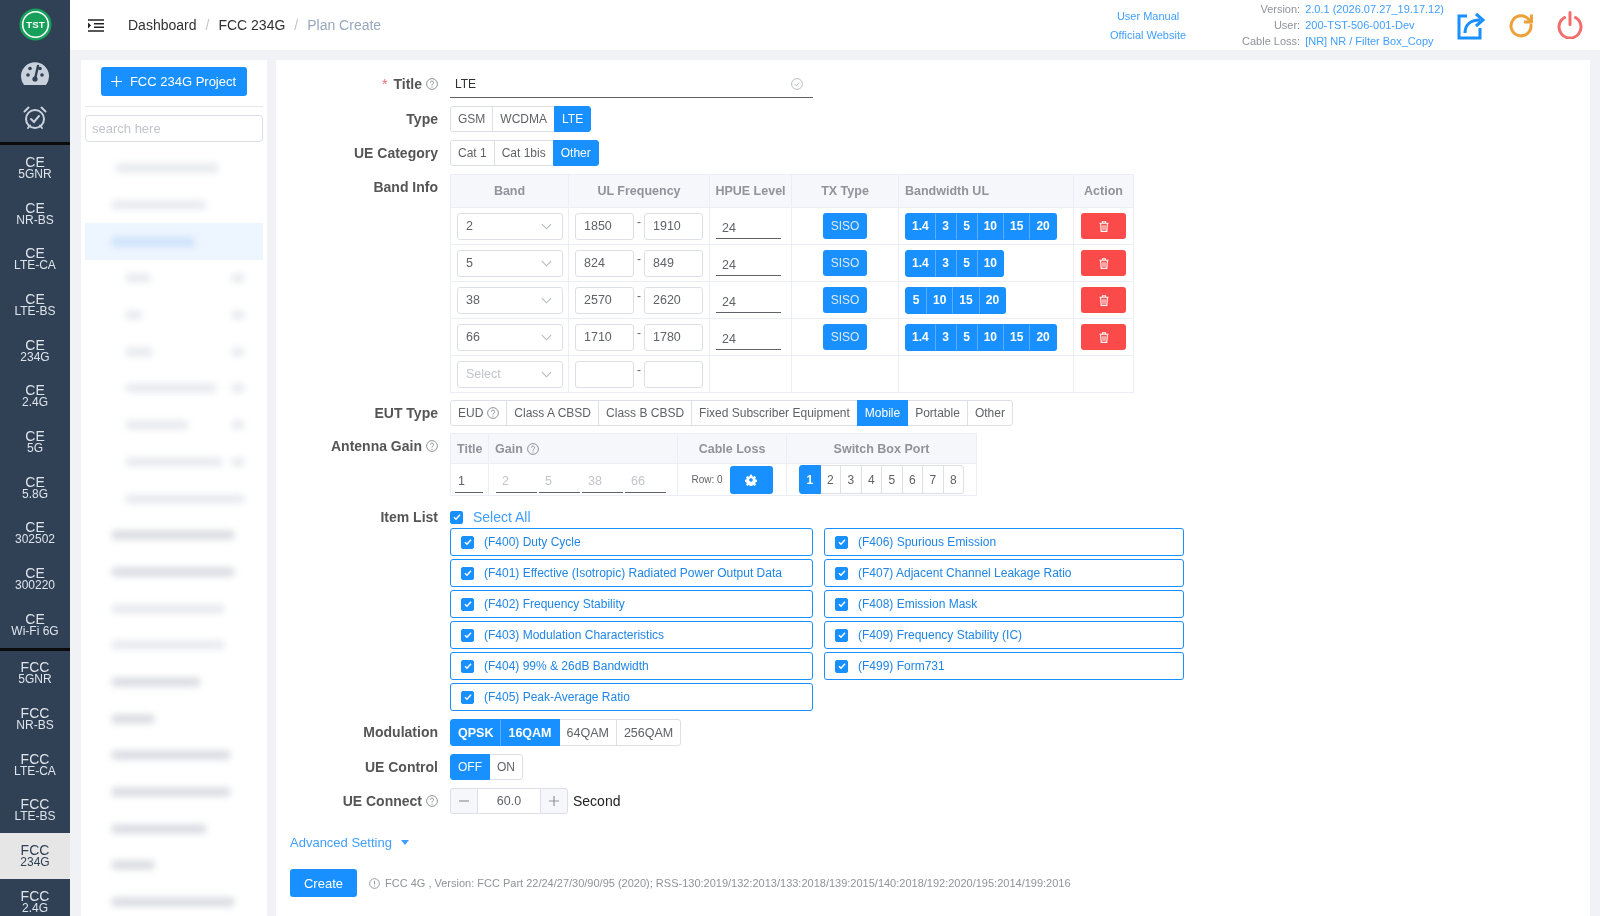  I want to click on port-option: 1, so click(810, 479).